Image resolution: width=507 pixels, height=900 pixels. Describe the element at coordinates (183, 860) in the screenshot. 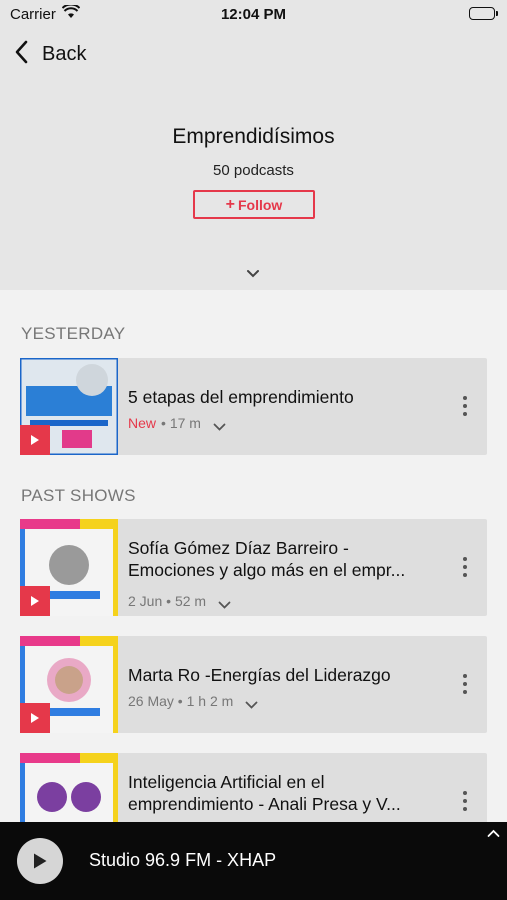

I see `player-station-title: Studio 96.9 FM - XHAP` at that location.